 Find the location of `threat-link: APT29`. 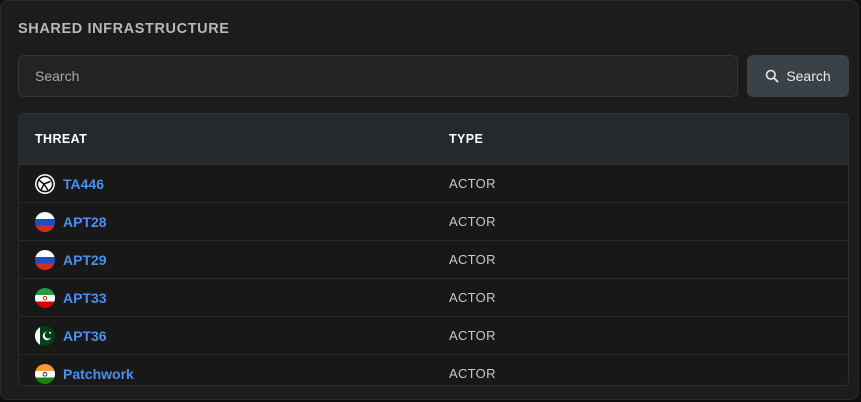

threat-link: APT29 is located at coordinates (85, 260).